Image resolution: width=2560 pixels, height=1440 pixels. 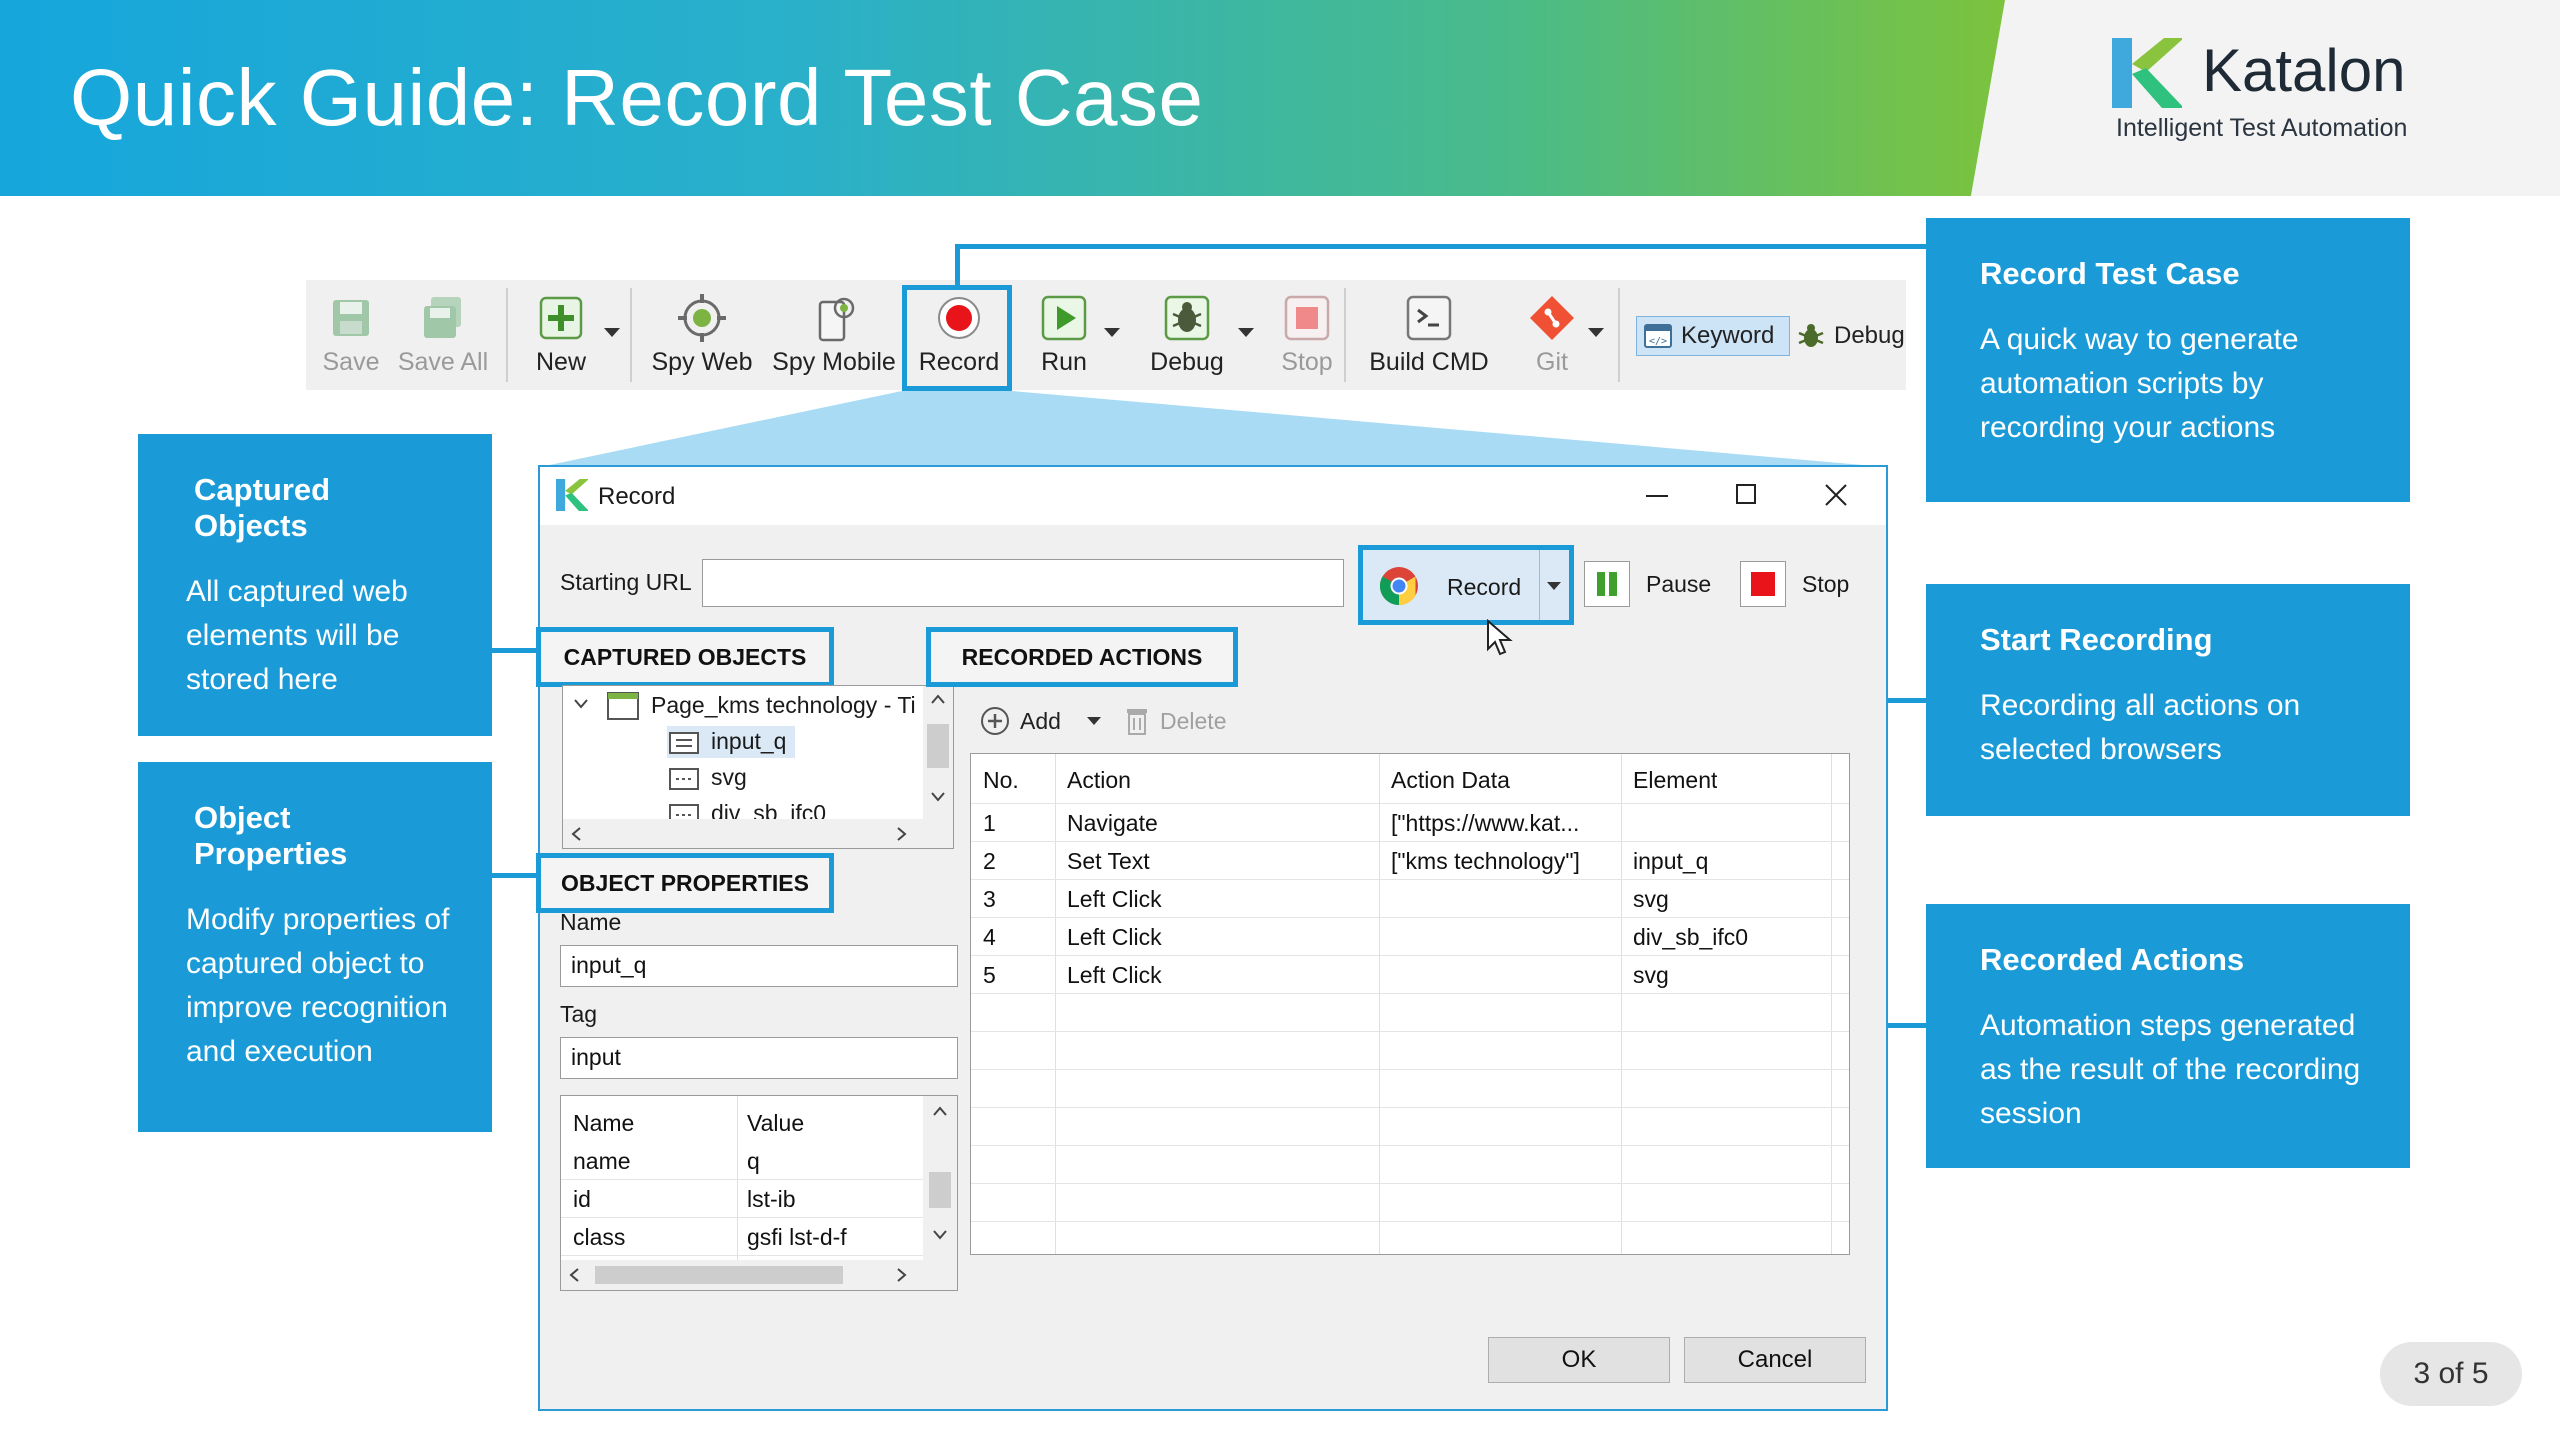 I want to click on record-browser-button: Record, so click(x=1466, y=585).